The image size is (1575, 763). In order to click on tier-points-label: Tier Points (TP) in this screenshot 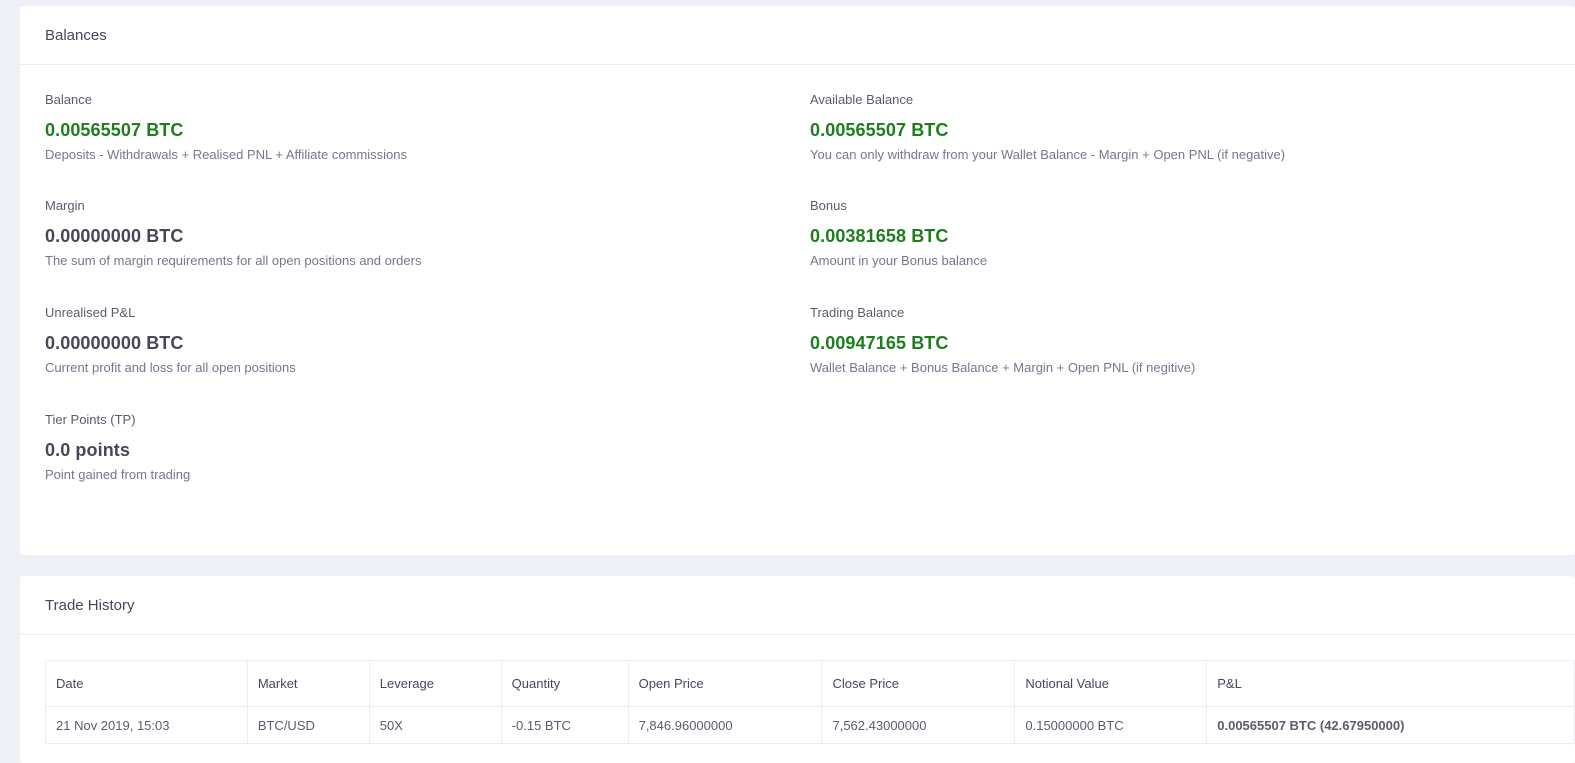, I will do `click(90, 419)`.